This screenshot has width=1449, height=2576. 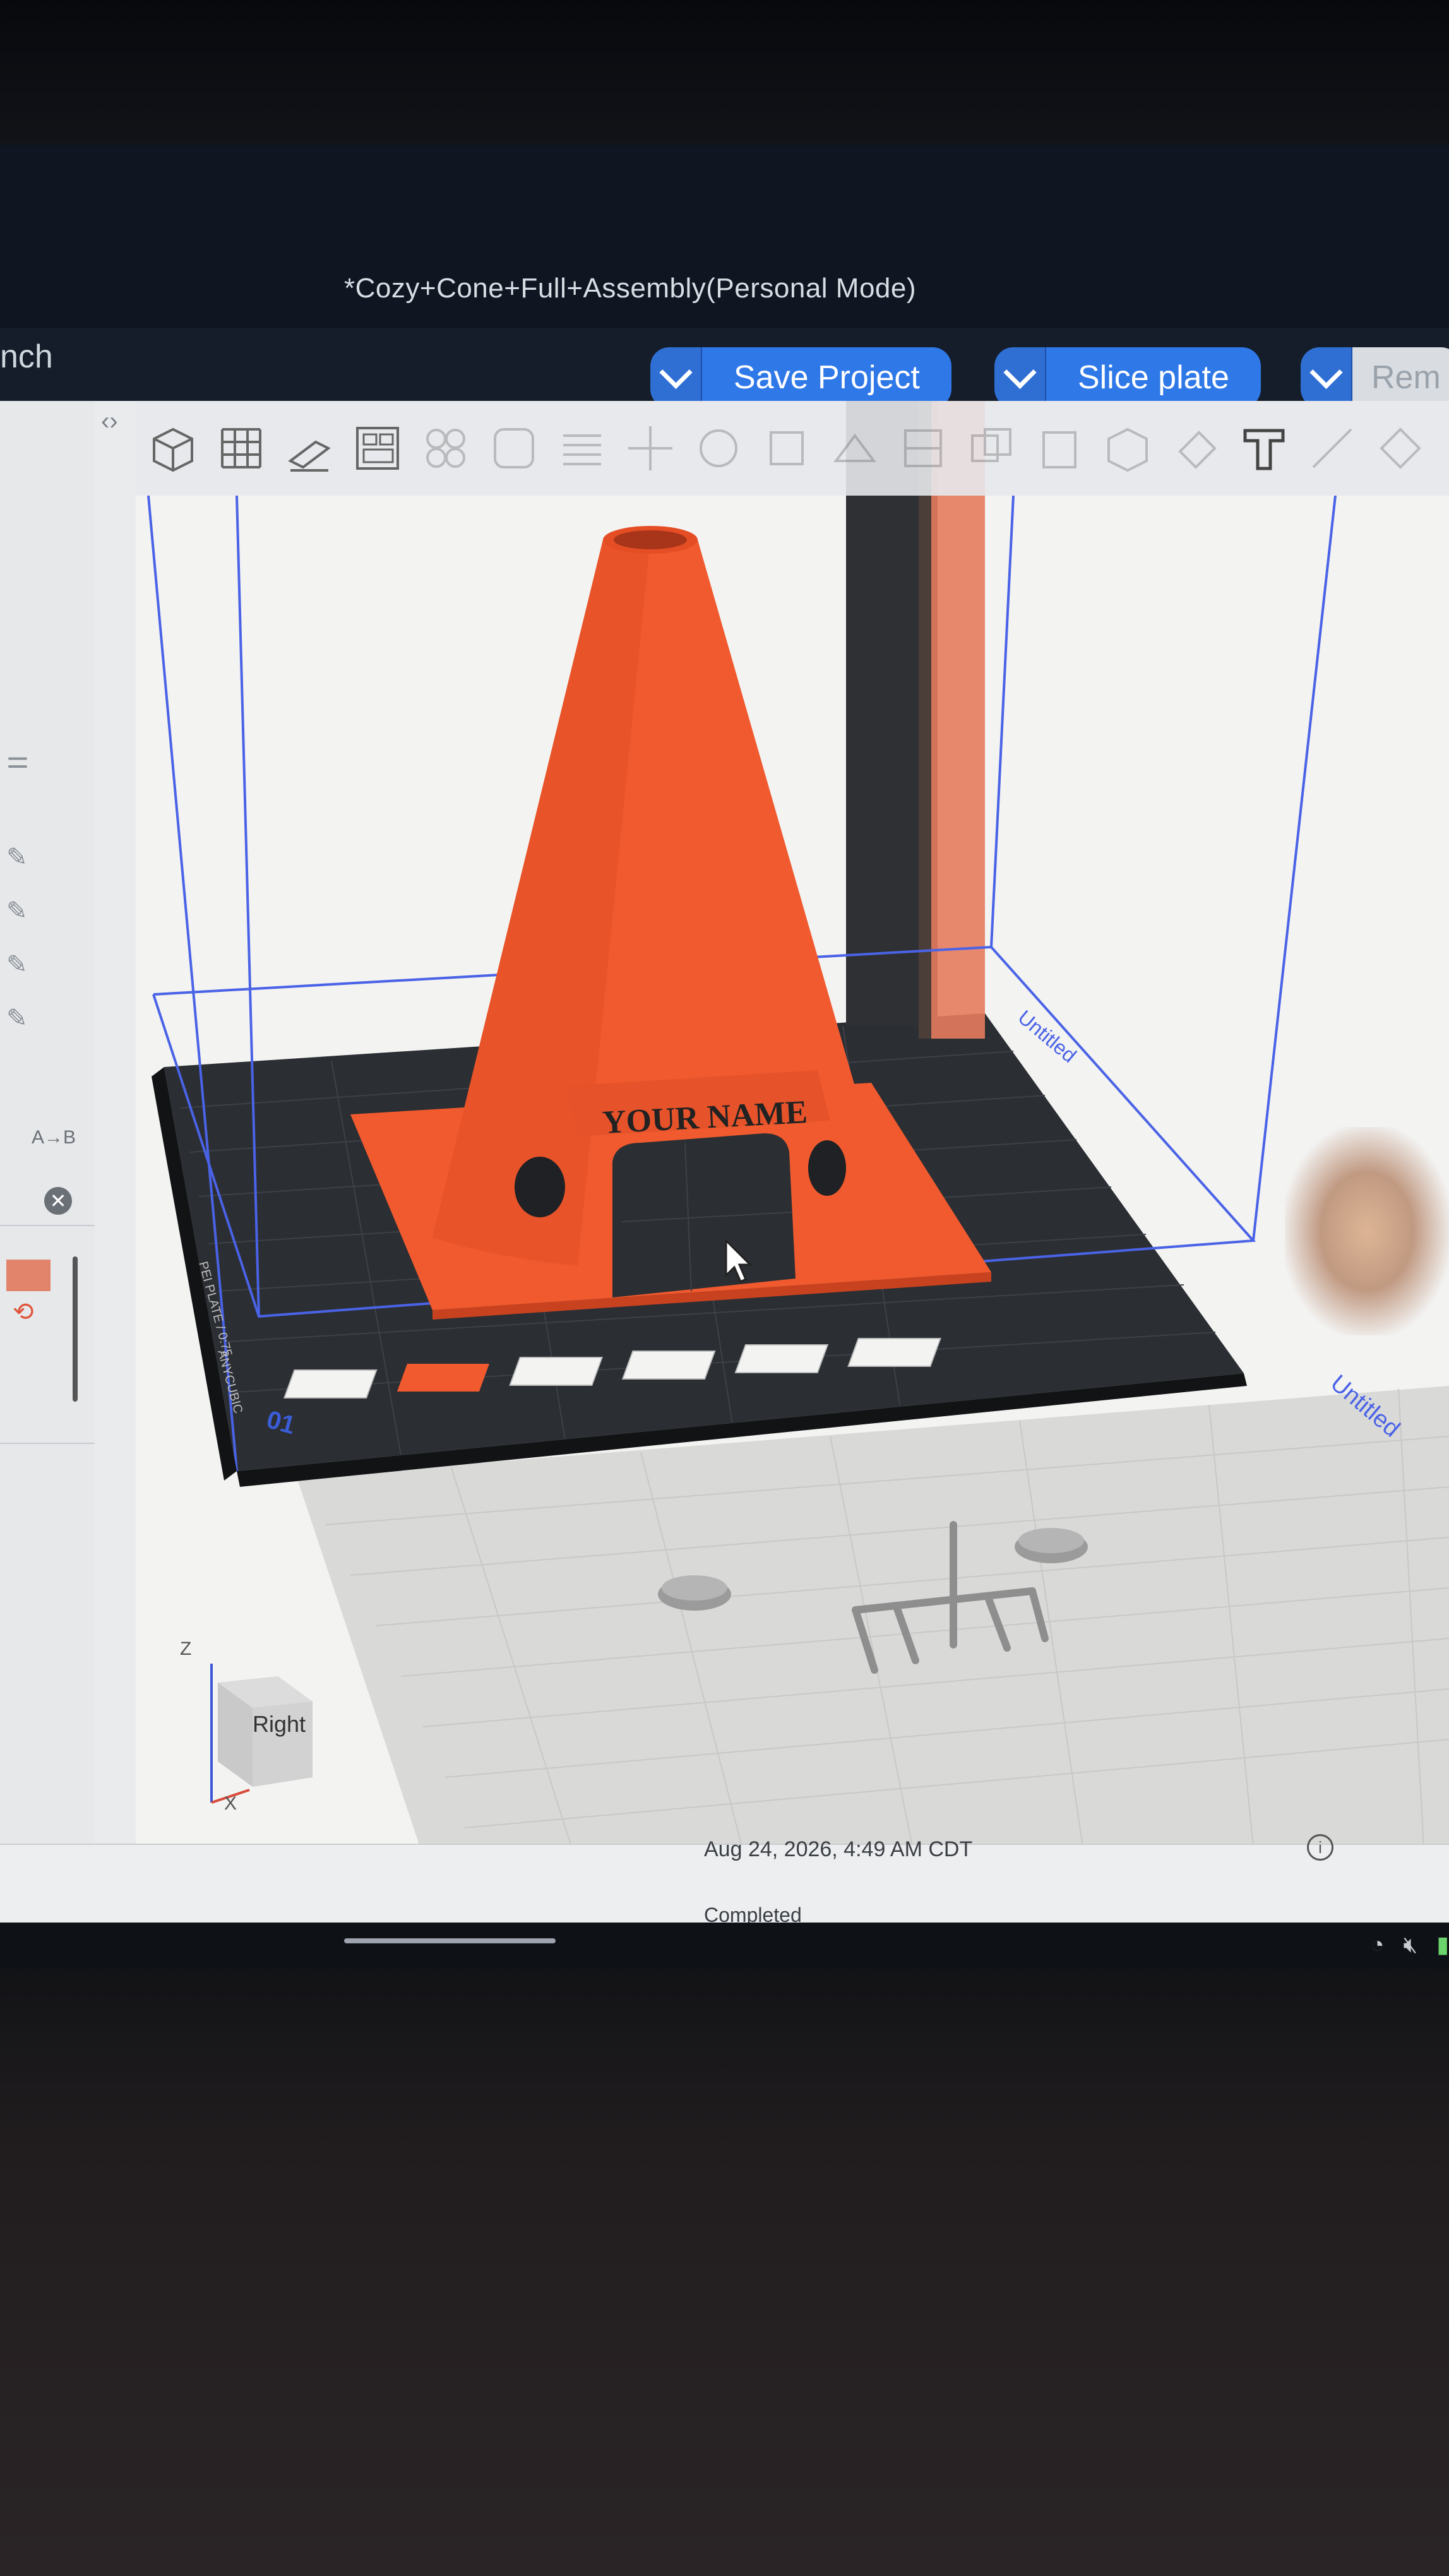 What do you see at coordinates (279, 1724) in the screenshot?
I see `cube-face-label: Right` at bounding box center [279, 1724].